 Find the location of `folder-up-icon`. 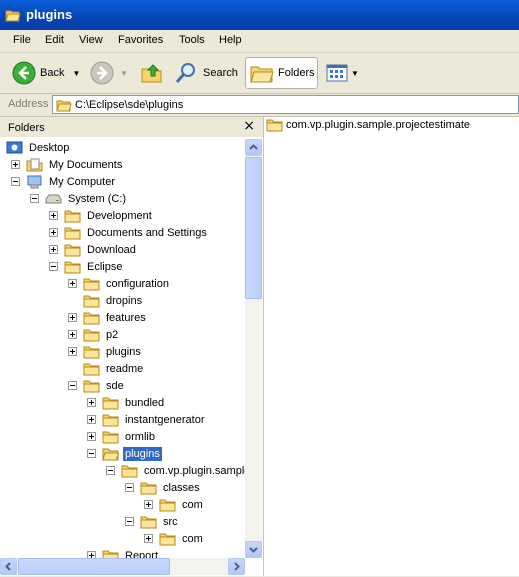

folder-up-icon is located at coordinates (151, 73).